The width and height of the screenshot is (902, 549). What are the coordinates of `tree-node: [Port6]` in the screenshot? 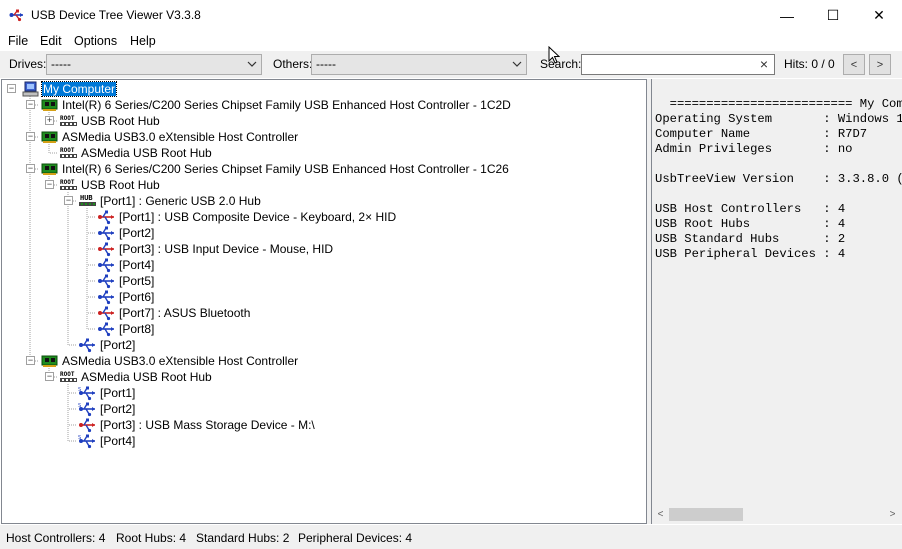 It's located at (126, 297).